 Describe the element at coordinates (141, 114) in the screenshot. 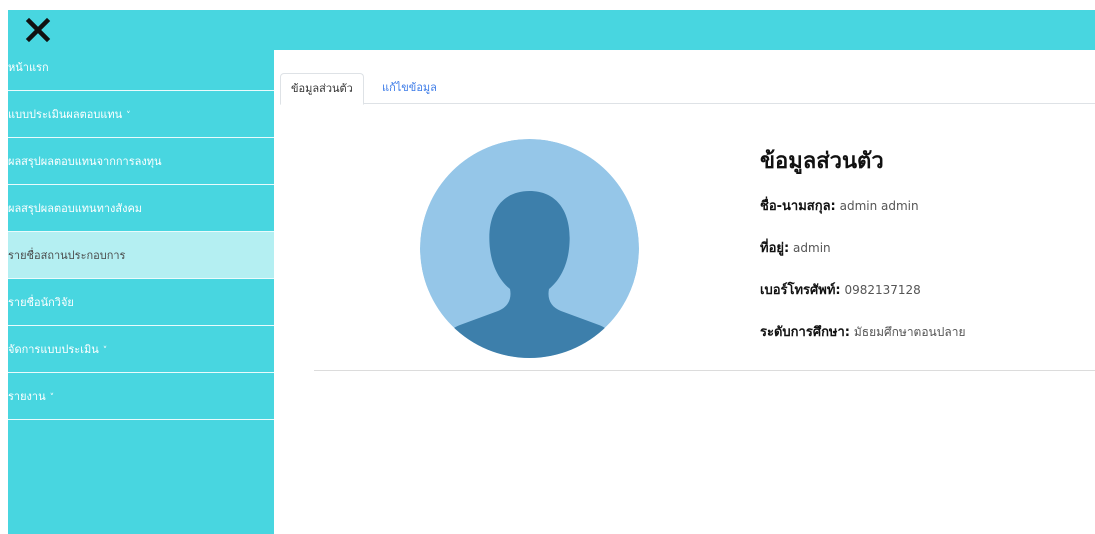

I see `sidebar-item-assessment: แบบประเมินผลตอบแทน ˅` at that location.